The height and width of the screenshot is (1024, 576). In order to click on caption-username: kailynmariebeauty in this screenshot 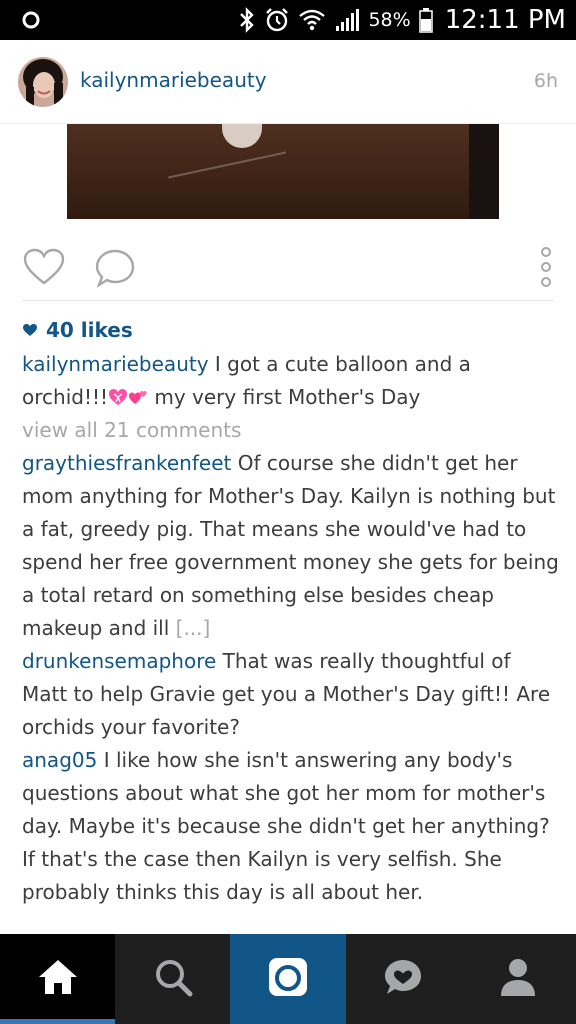, I will do `click(115, 364)`.